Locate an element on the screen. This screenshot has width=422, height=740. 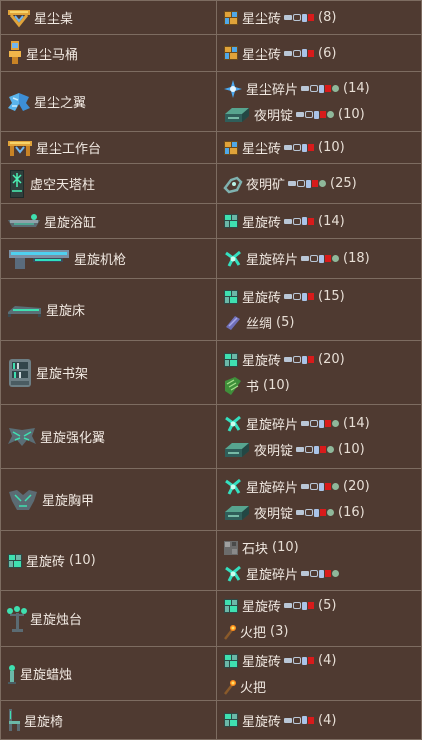
ingredient-name: 书 is located at coordinates (252, 385).